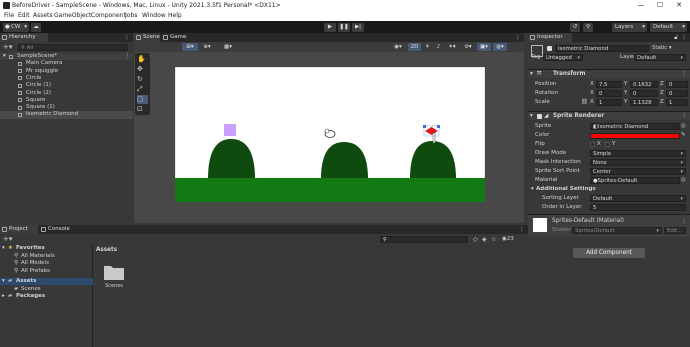 The width and height of the screenshot is (690, 347). I want to click on assets-folder: ▾ ▰ Assets, so click(46, 282).